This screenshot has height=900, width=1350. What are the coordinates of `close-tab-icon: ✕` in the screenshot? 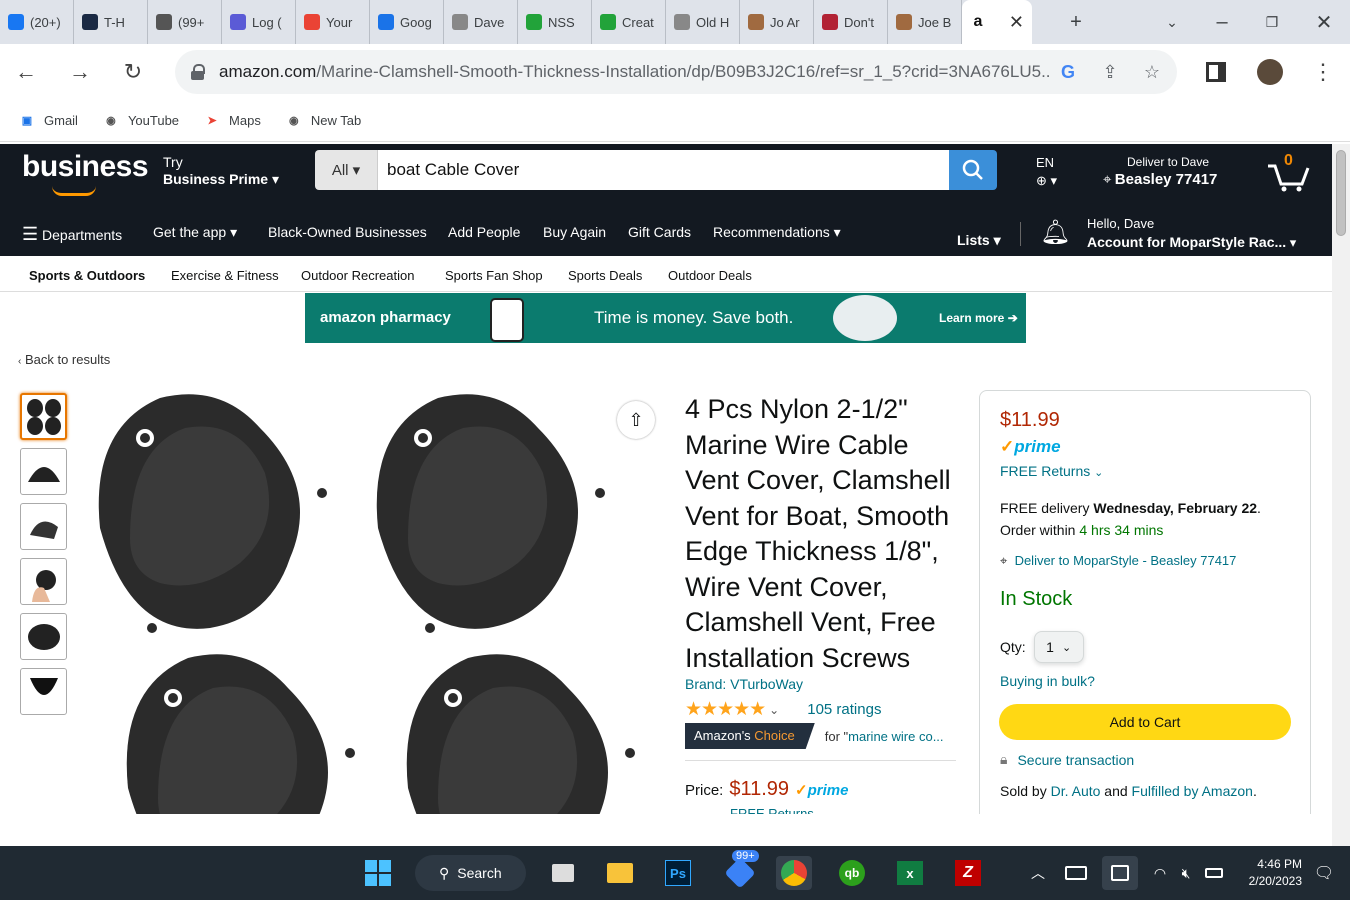 It's located at (1016, 22).